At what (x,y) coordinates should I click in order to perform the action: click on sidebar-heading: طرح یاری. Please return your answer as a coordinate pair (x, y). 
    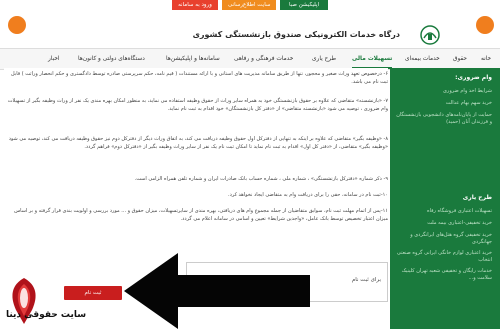
    Looking at the image, I should click on (477, 197).